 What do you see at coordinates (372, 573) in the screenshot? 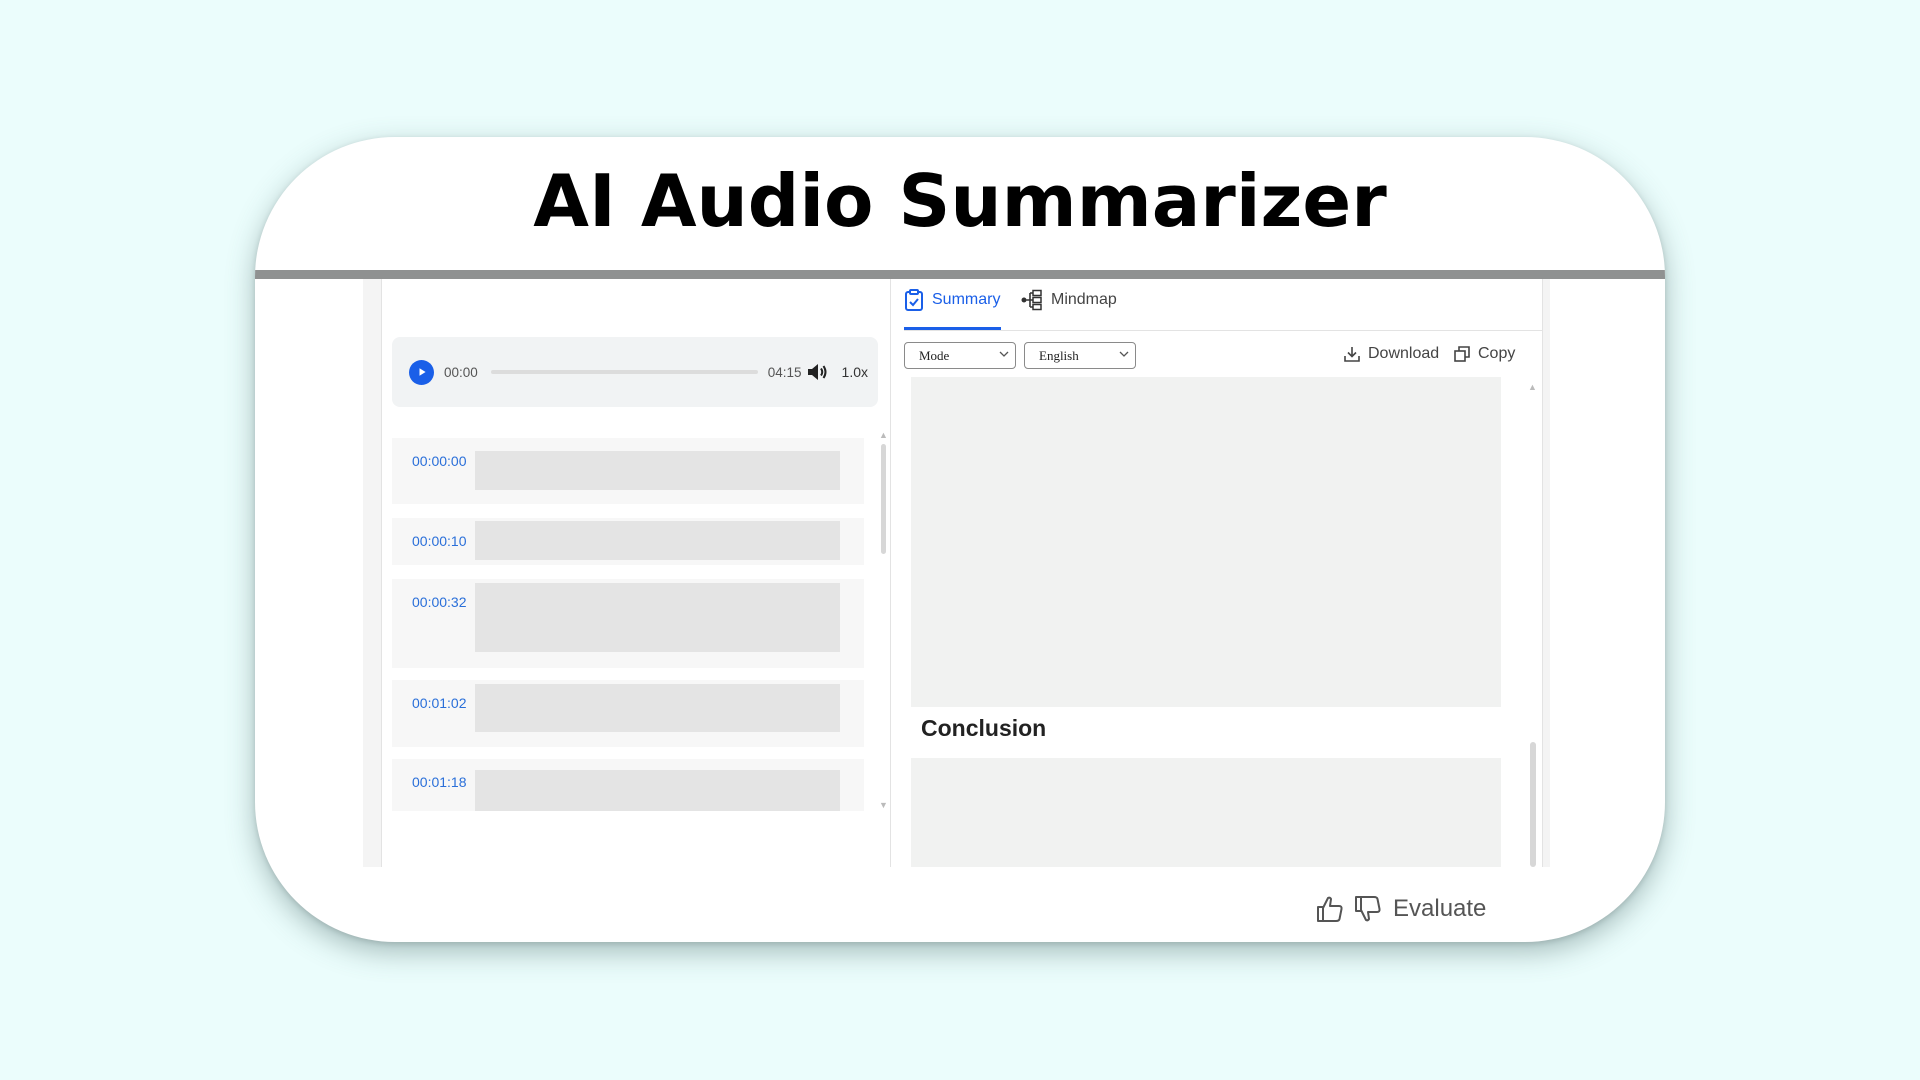
I see `left-panel-edge` at bounding box center [372, 573].